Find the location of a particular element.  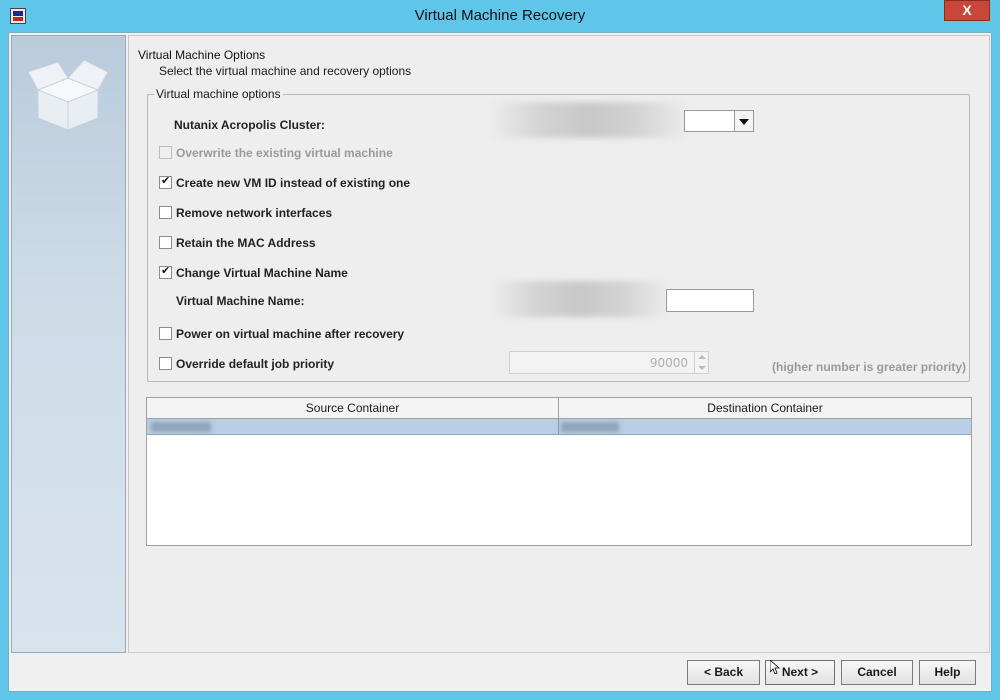

window-title: Virtual Machine Recovery is located at coordinates (500, 15).